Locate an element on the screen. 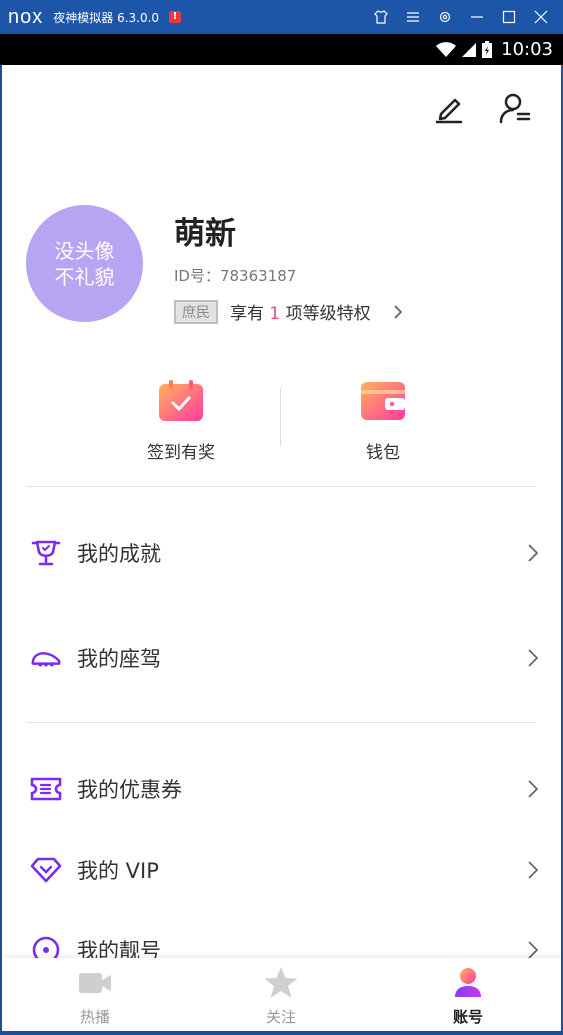 This screenshot has width=563, height=1035. nox-logo: nox is located at coordinates (26, 16).